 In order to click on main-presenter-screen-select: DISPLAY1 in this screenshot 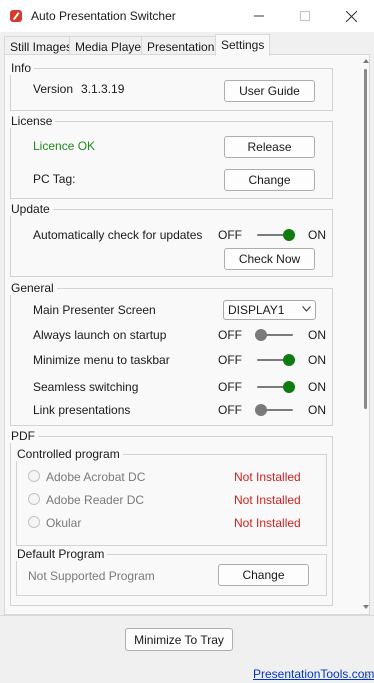, I will do `click(269, 310)`.